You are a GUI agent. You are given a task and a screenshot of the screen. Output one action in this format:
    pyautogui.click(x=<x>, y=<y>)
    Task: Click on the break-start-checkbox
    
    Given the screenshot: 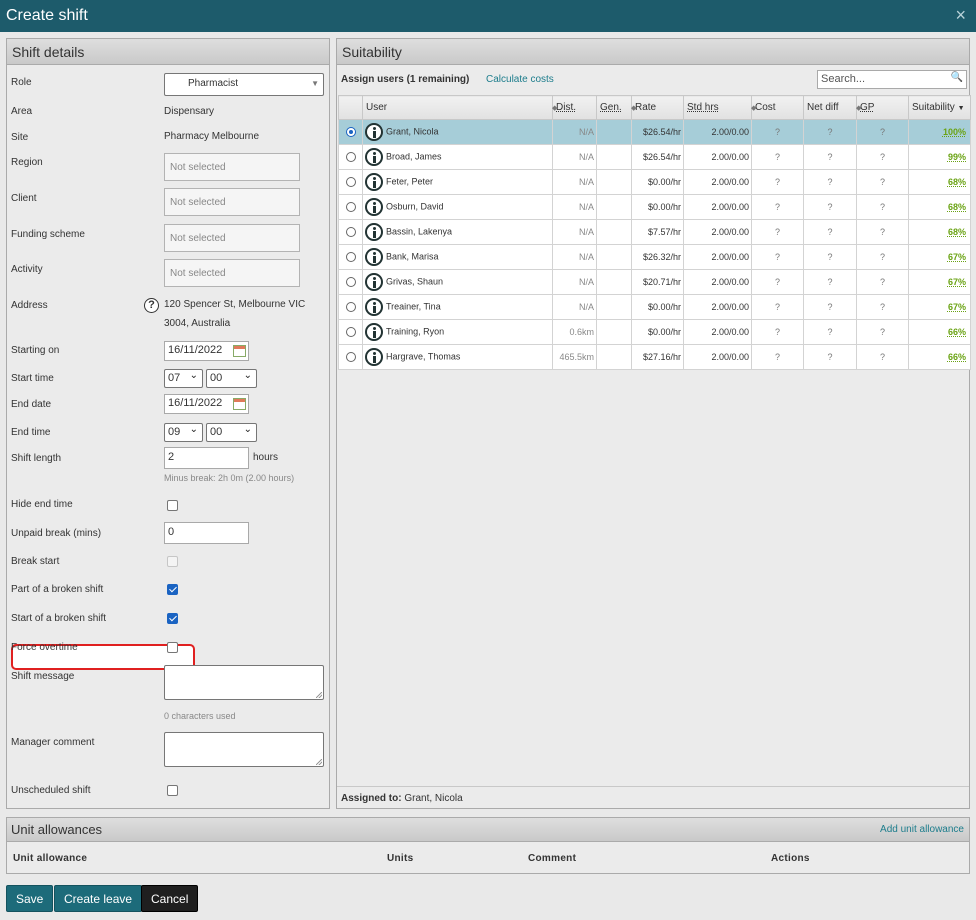 What is the action you would take?
    pyautogui.click(x=172, y=561)
    